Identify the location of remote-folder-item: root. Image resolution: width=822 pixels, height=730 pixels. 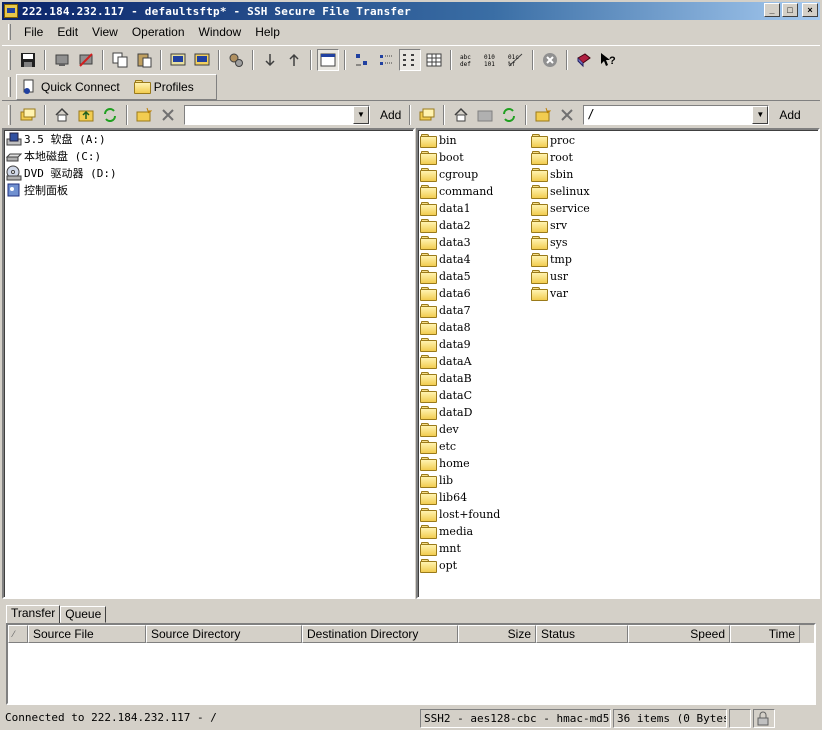
(552, 157).